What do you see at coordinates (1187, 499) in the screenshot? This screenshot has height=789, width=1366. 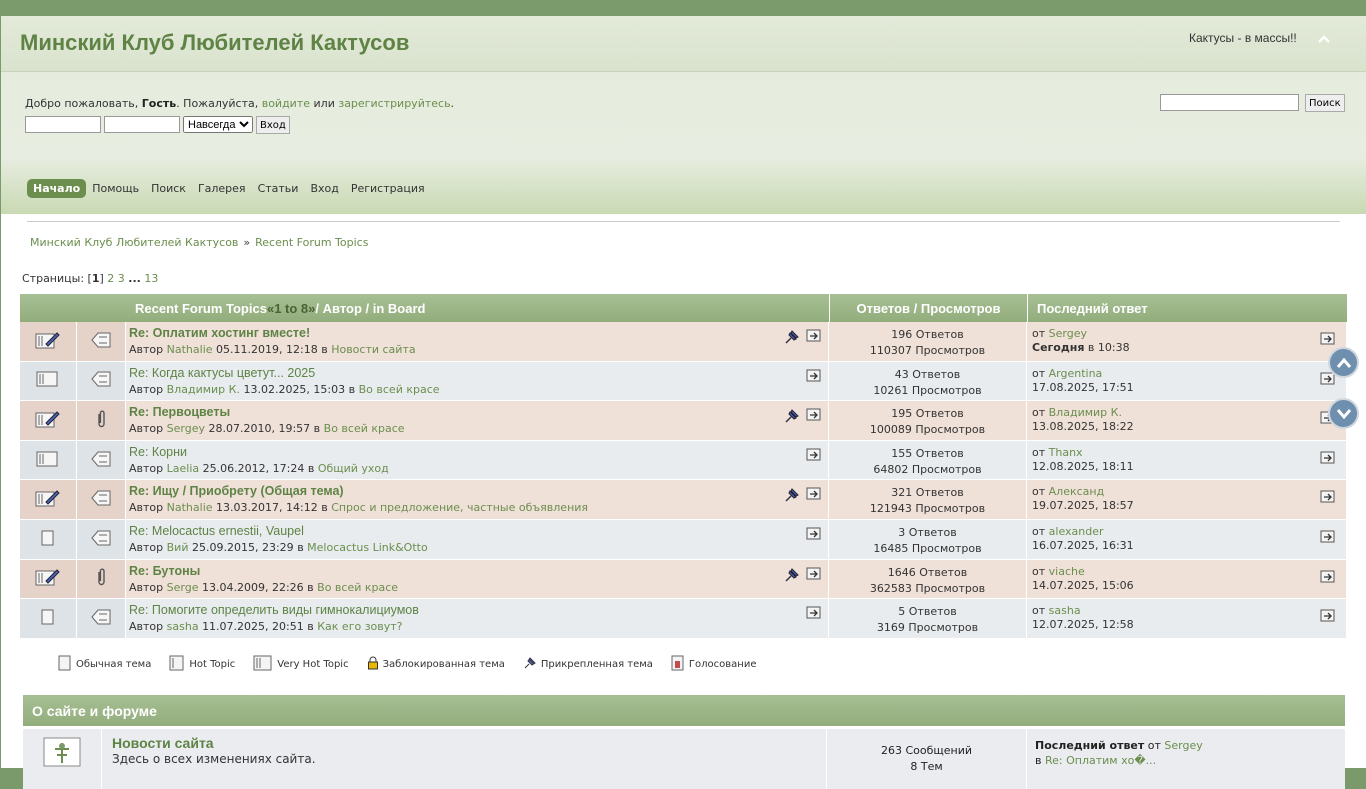 I see `topic-last-cell: от Александ 19.07.2025, 18:57` at bounding box center [1187, 499].